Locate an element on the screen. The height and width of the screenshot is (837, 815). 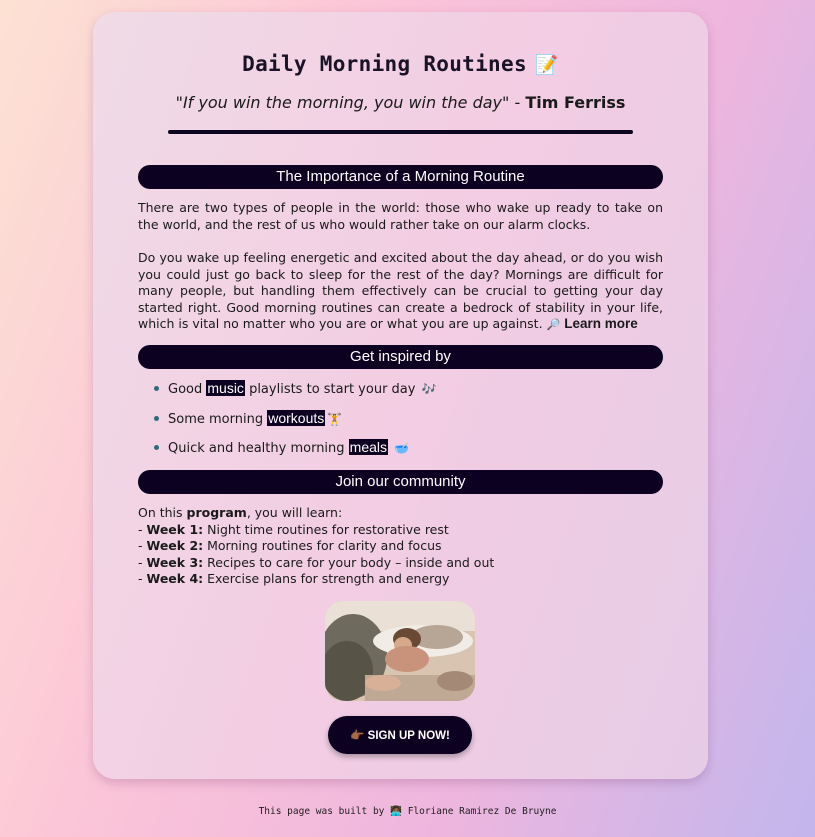
program-intro: On this program, you will learn: is located at coordinates (240, 512).